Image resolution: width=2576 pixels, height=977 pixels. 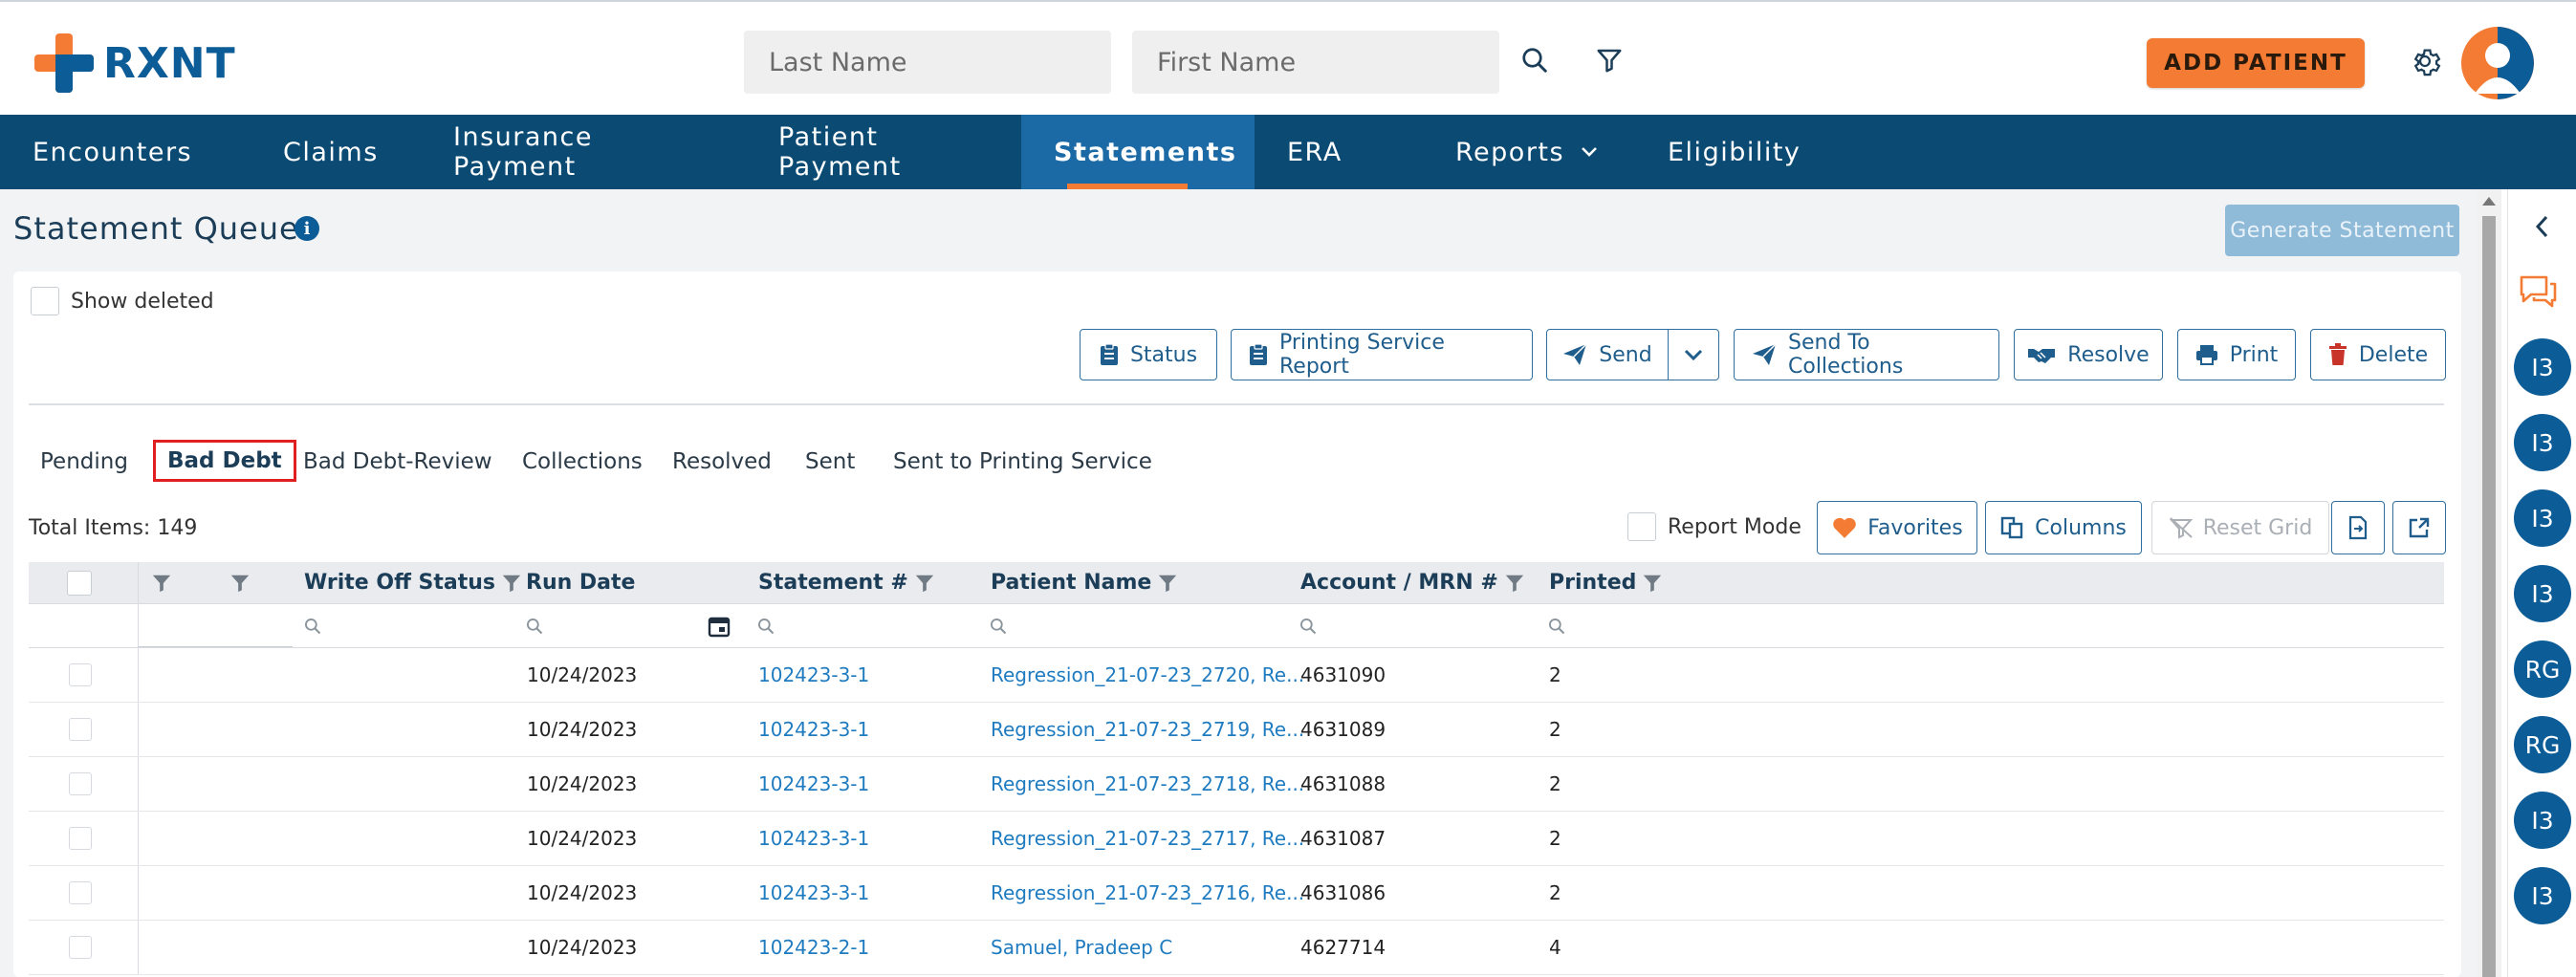 What do you see at coordinates (2538, 292) in the screenshot?
I see `chat-icon` at bounding box center [2538, 292].